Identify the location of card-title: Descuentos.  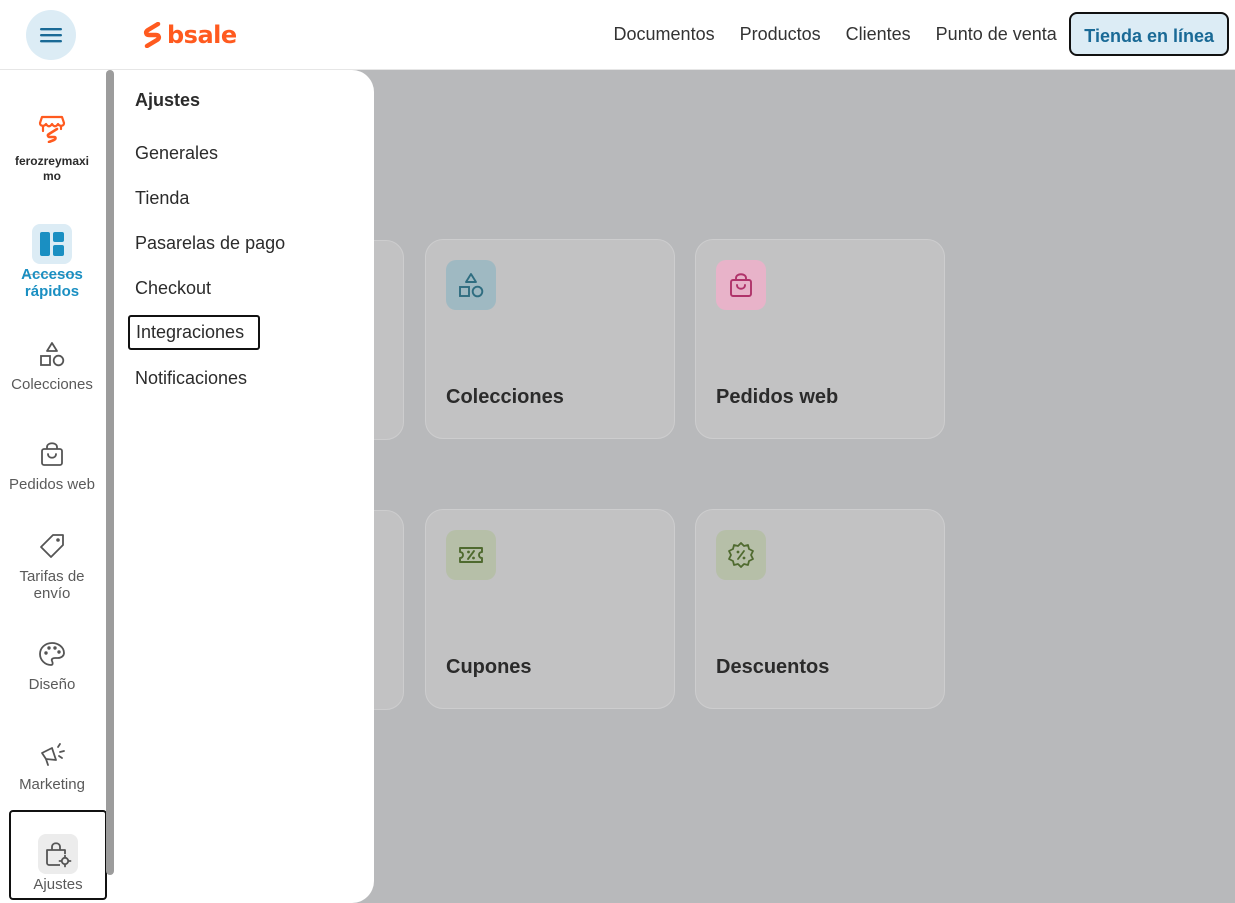
(773, 667).